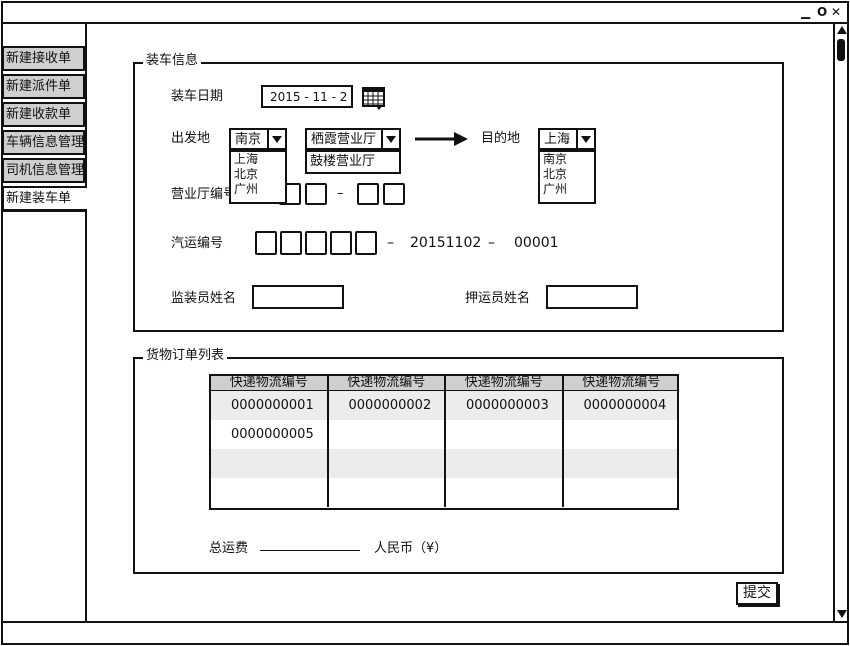 The height and width of the screenshot is (646, 850). I want to click on origin-hall-dropdown: 鼓楼营业厅, so click(353, 162).